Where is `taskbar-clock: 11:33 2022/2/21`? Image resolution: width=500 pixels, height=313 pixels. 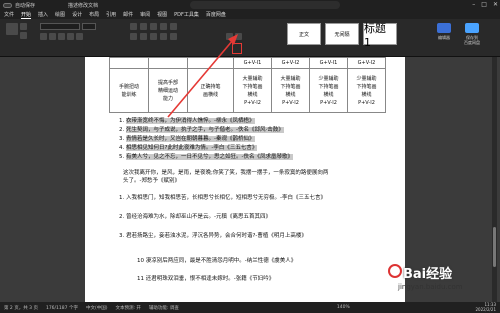 taskbar-clock: 11:33 2022/2/21 is located at coordinates (485, 307).